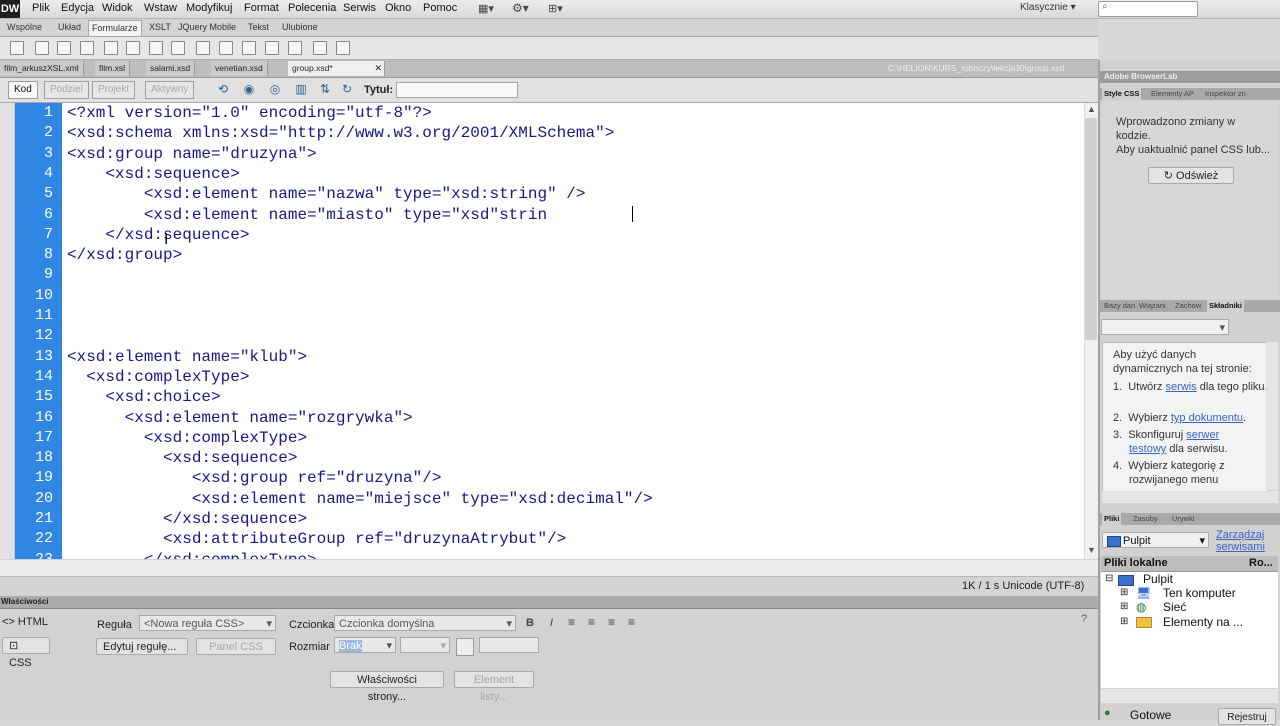  Describe the element at coordinates (258, 27) in the screenshot. I see `tab-tekst: Tekst` at that location.